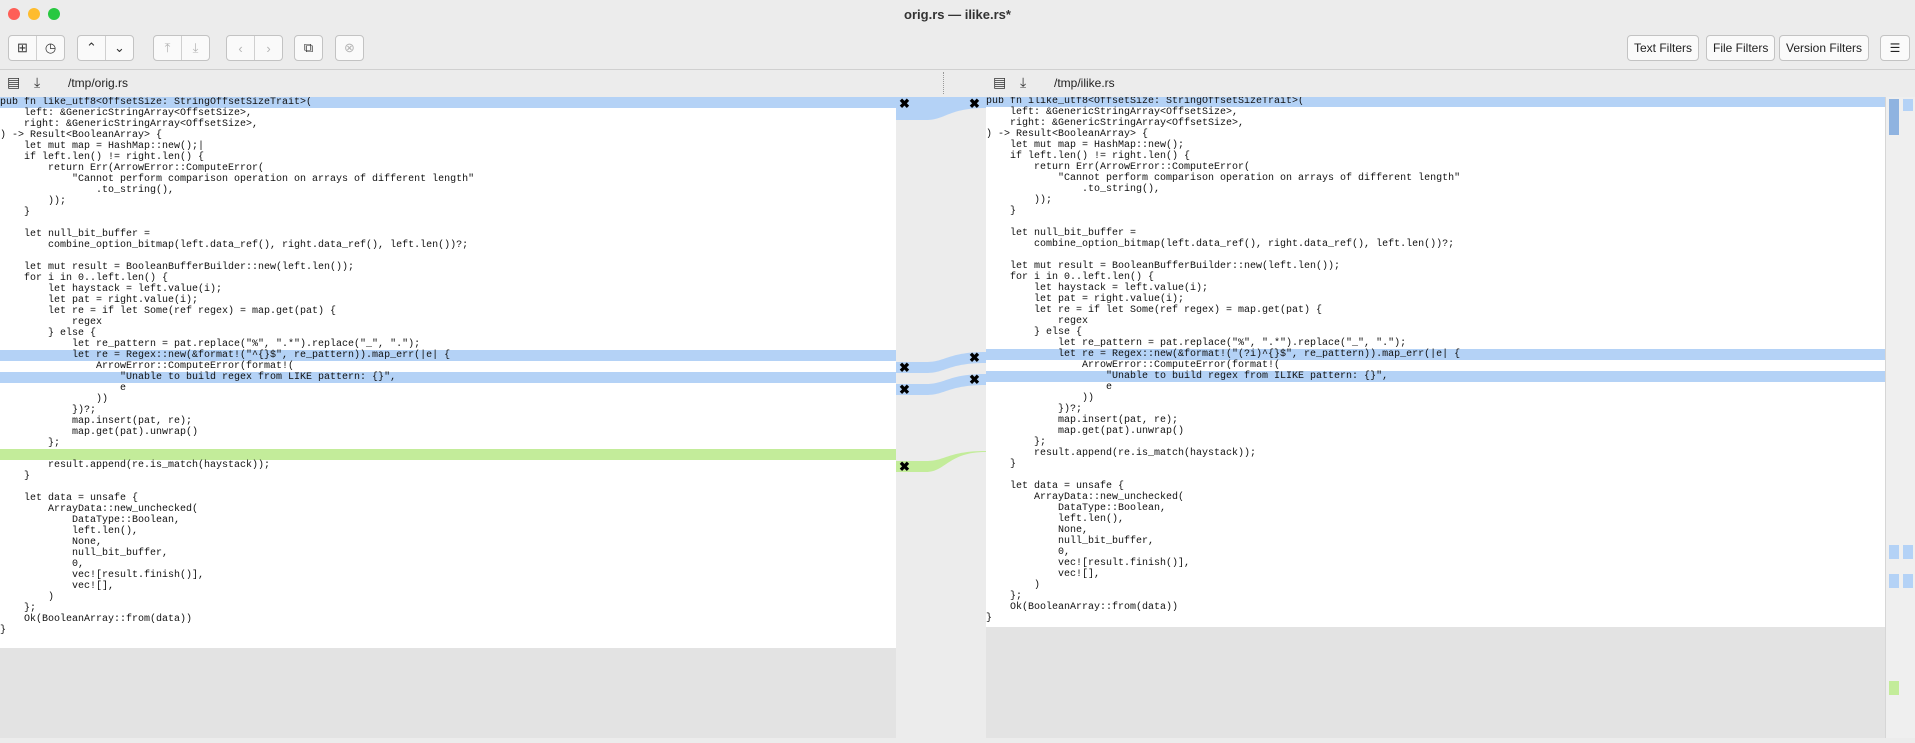 This screenshot has width=1915, height=743. Describe the element at coordinates (119, 48) in the screenshot. I see `next-difference-button: ⌄` at that location.